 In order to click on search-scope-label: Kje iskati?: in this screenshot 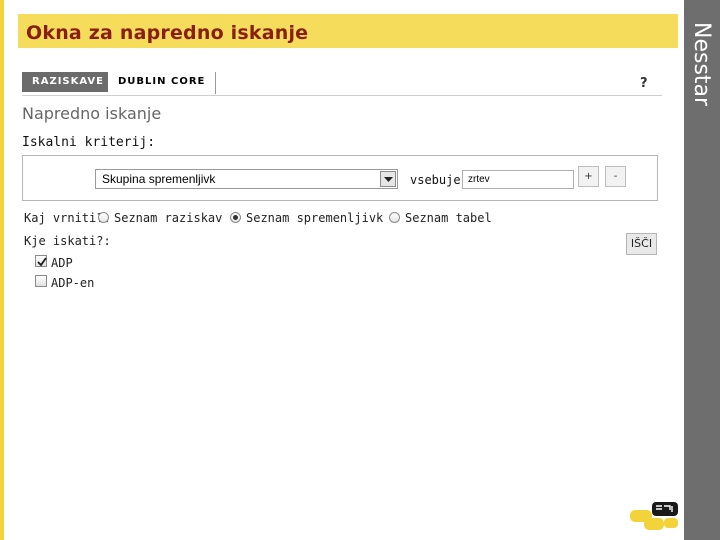, I will do `click(67, 241)`.